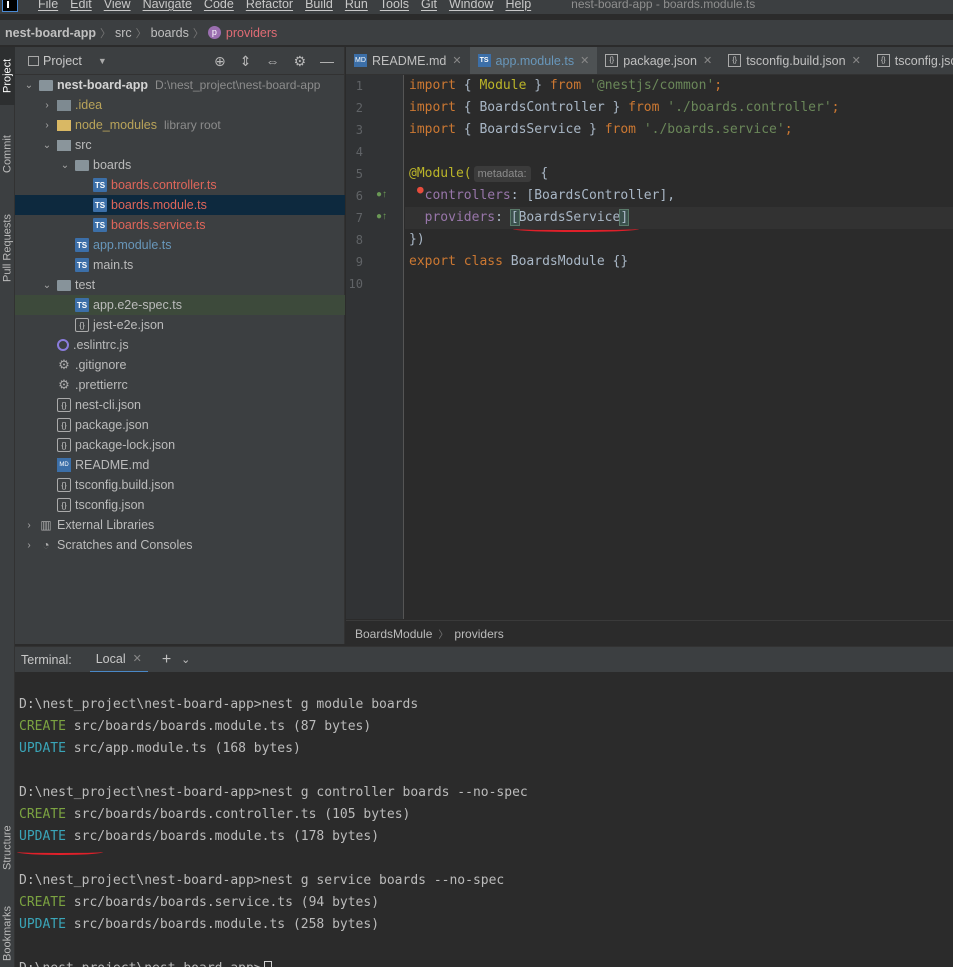 The width and height of the screenshot is (953, 967). What do you see at coordinates (394, 5) in the screenshot?
I see `menu-tools: Tools` at bounding box center [394, 5].